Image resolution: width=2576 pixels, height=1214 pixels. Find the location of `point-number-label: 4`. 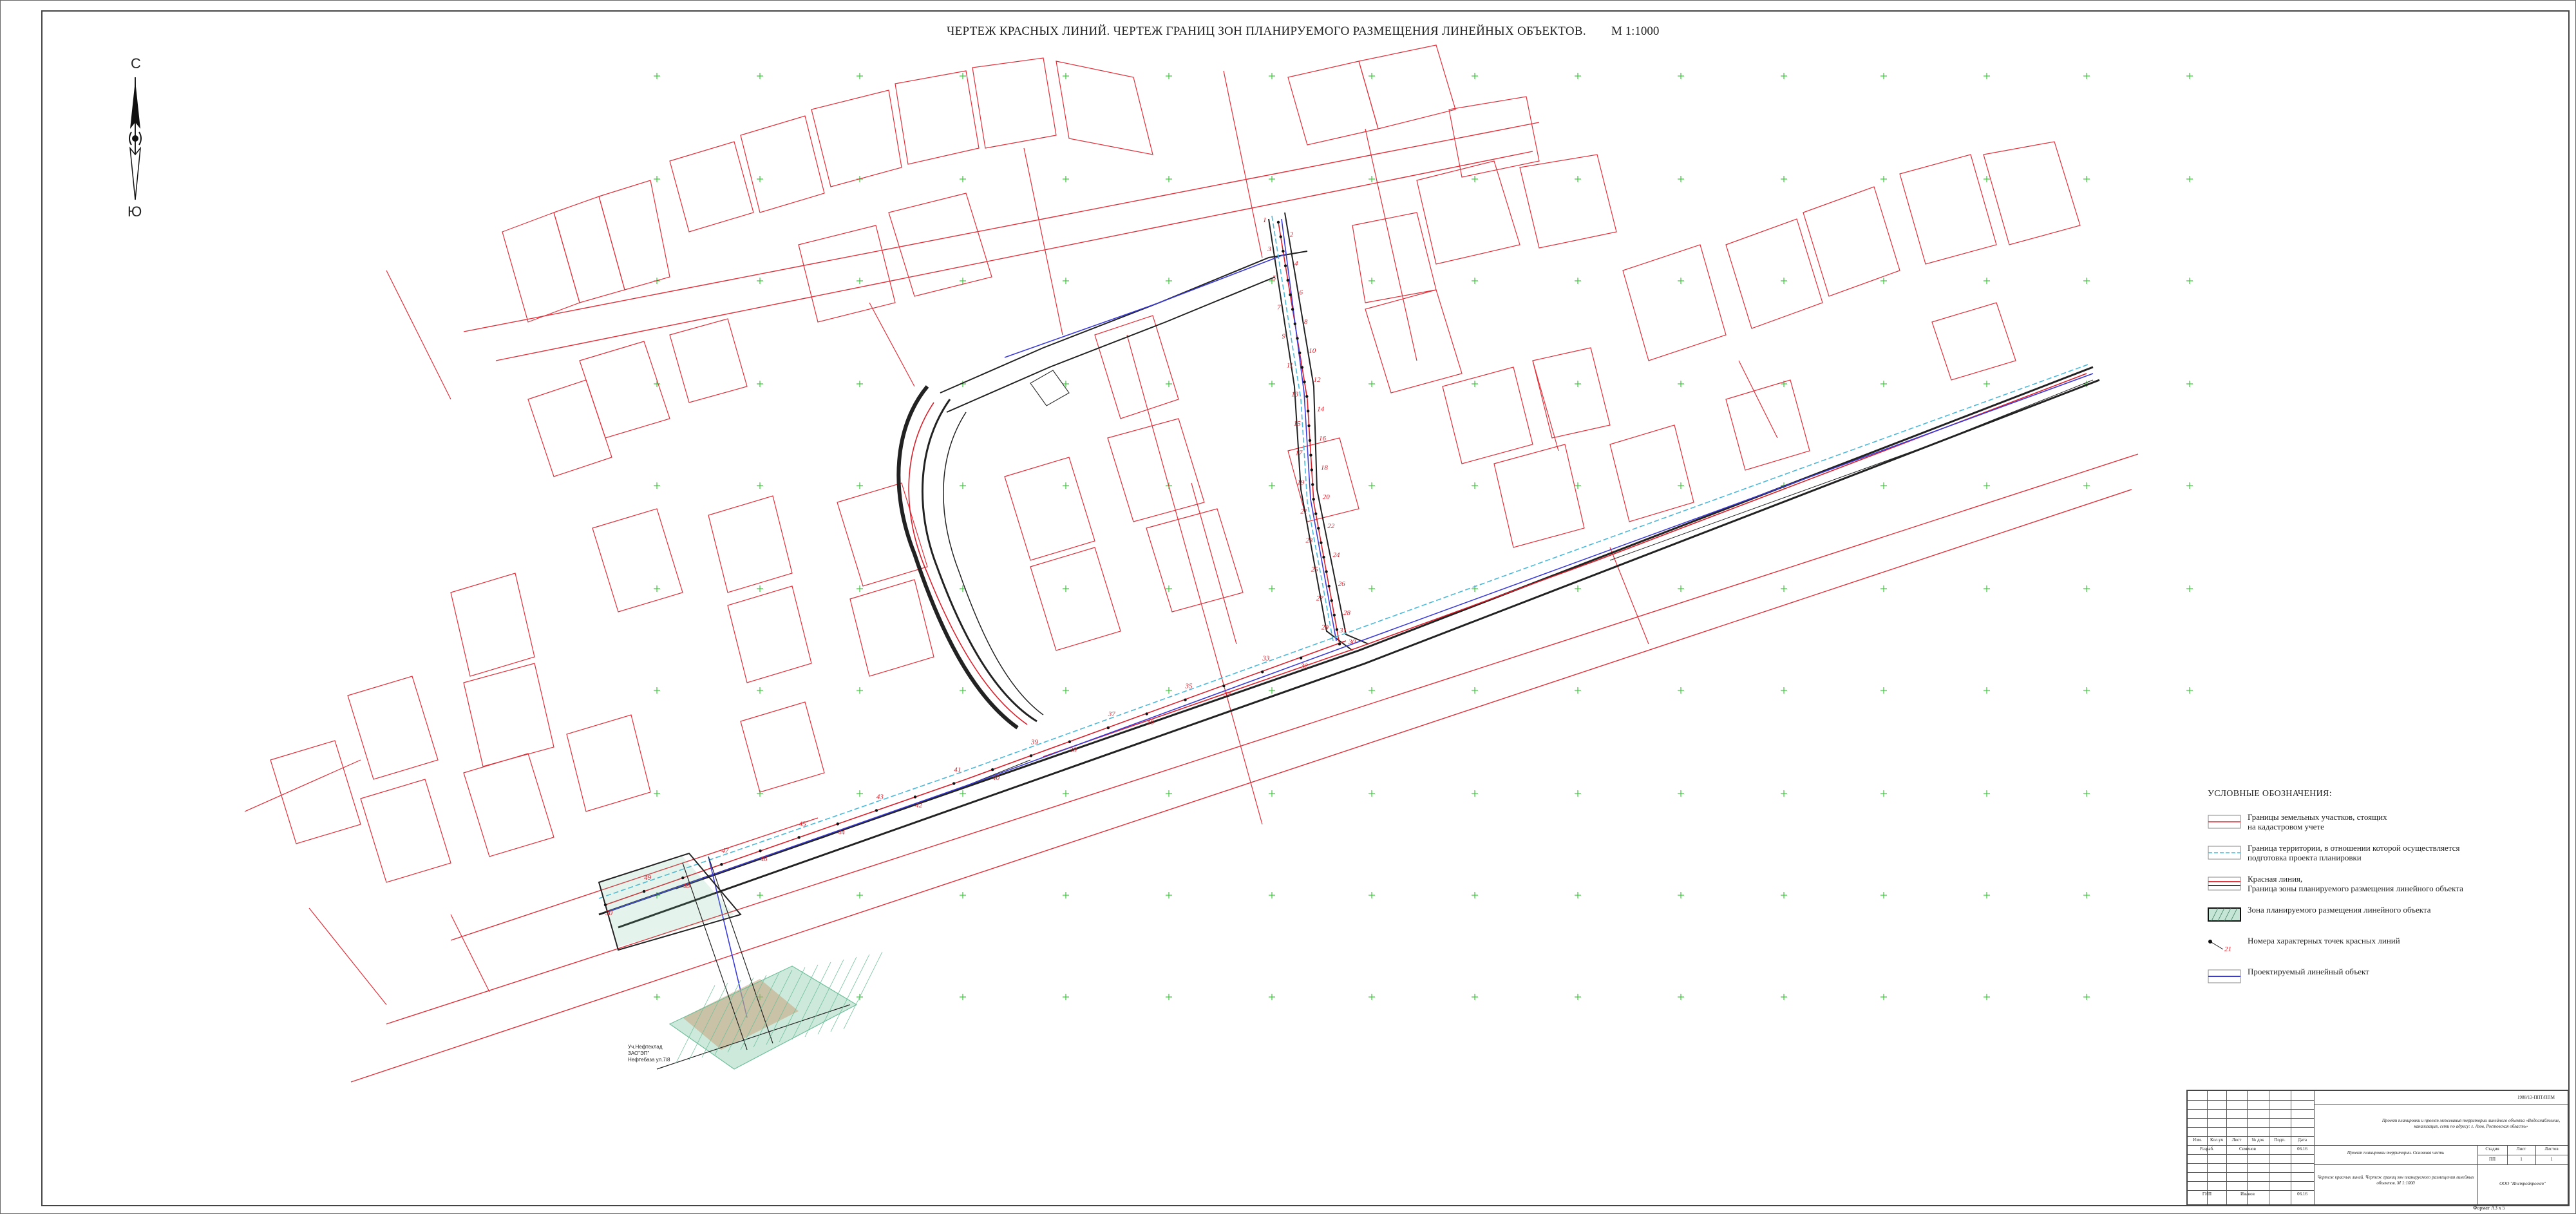

point-number-label: 4 is located at coordinates (1296, 264).